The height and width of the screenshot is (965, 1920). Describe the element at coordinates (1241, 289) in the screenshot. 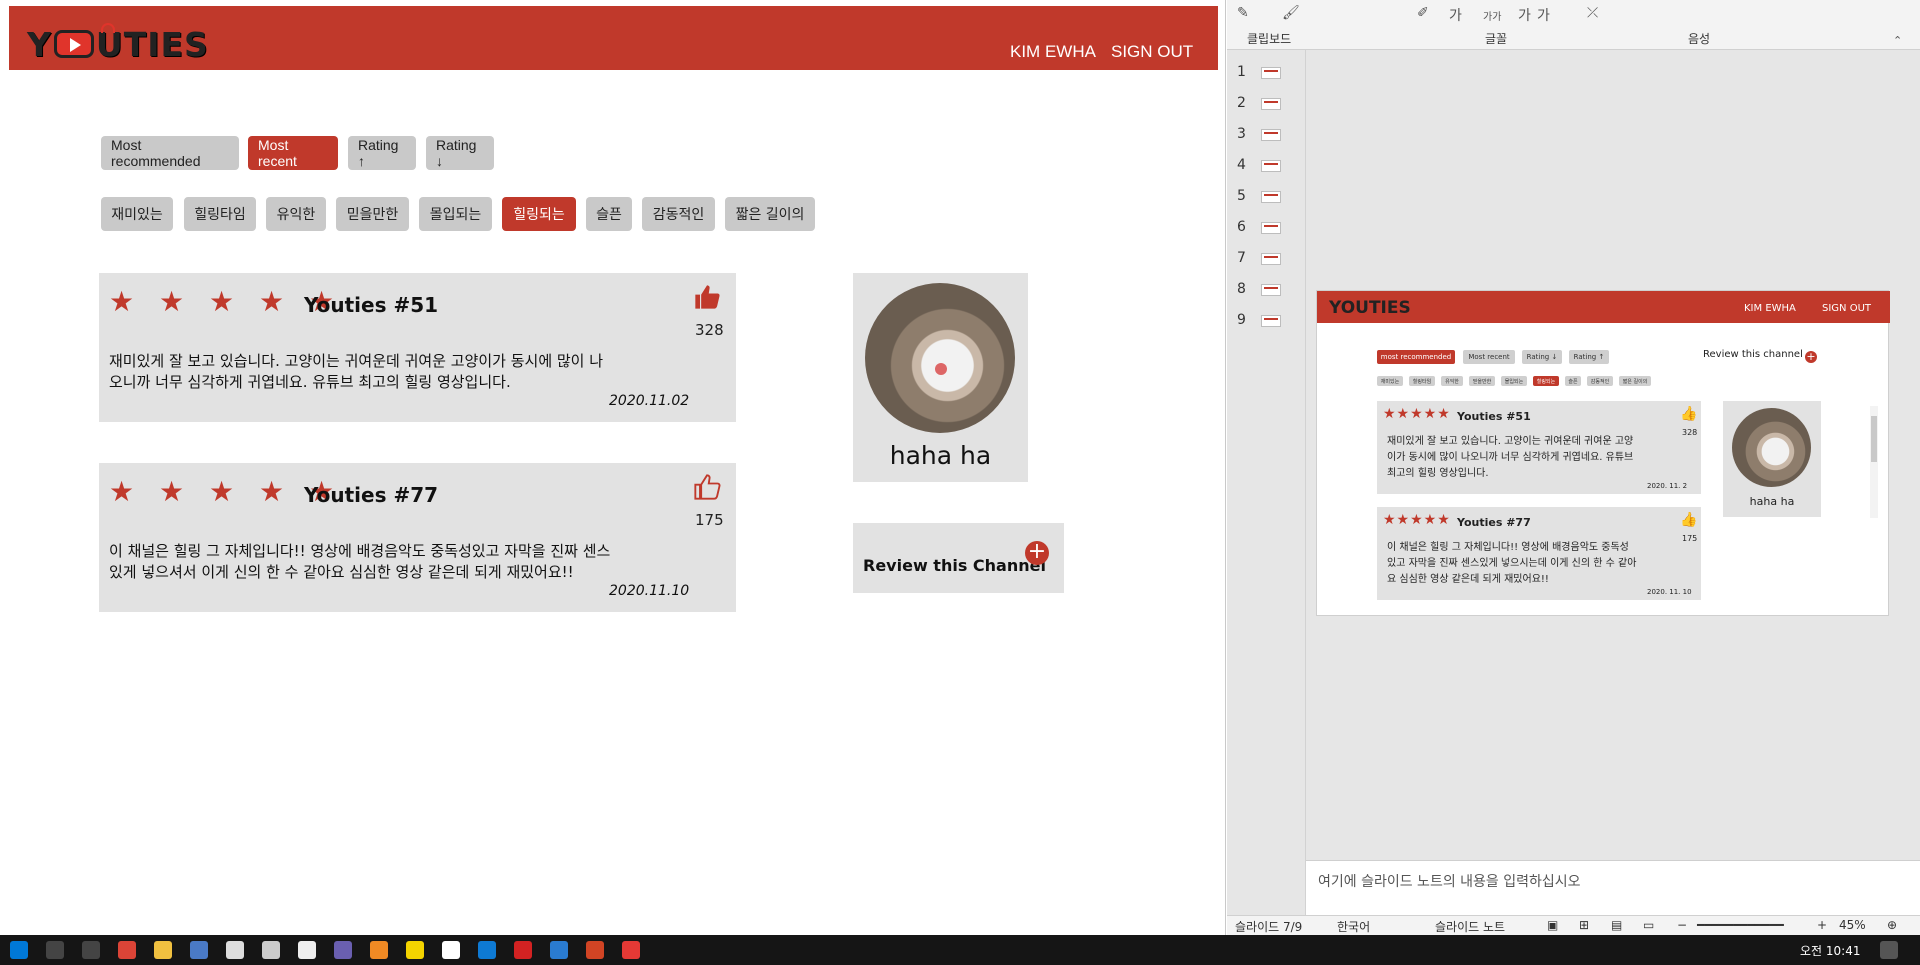

I see `slide-number: 8` at that location.